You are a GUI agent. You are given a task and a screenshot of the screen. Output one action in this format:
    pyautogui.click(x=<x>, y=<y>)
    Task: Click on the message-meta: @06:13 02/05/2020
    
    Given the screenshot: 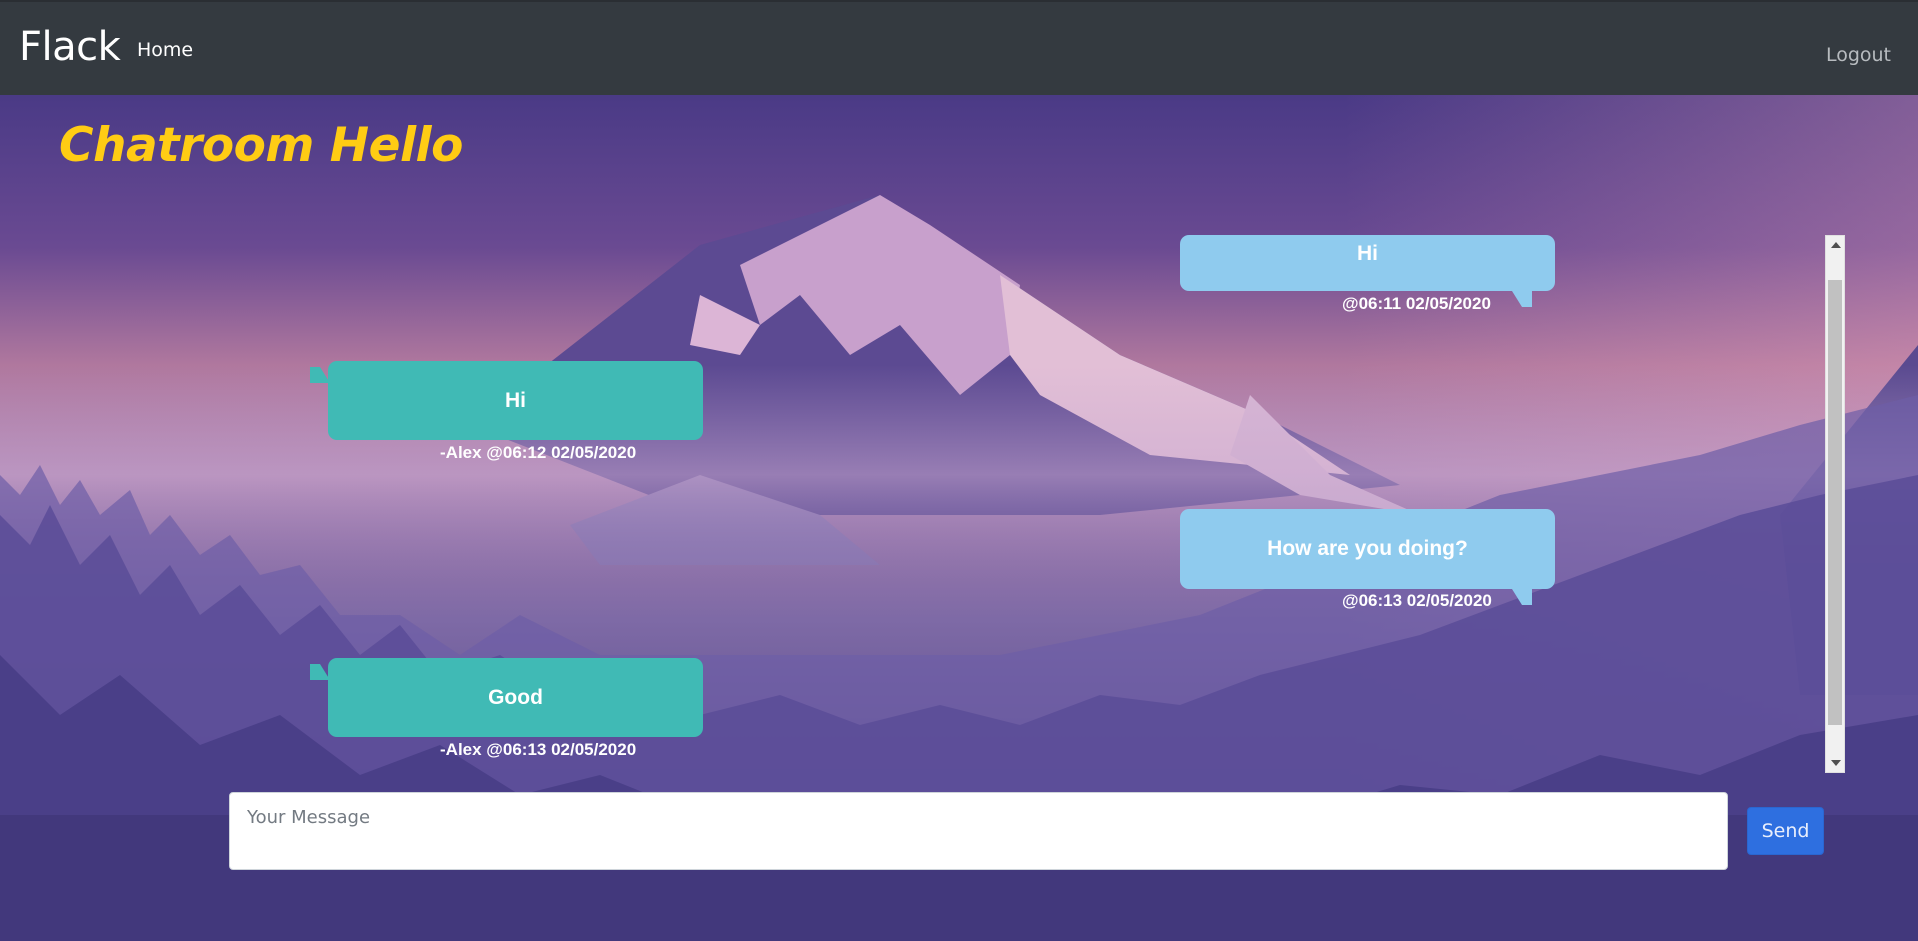 What is the action you would take?
    pyautogui.click(x=1417, y=600)
    